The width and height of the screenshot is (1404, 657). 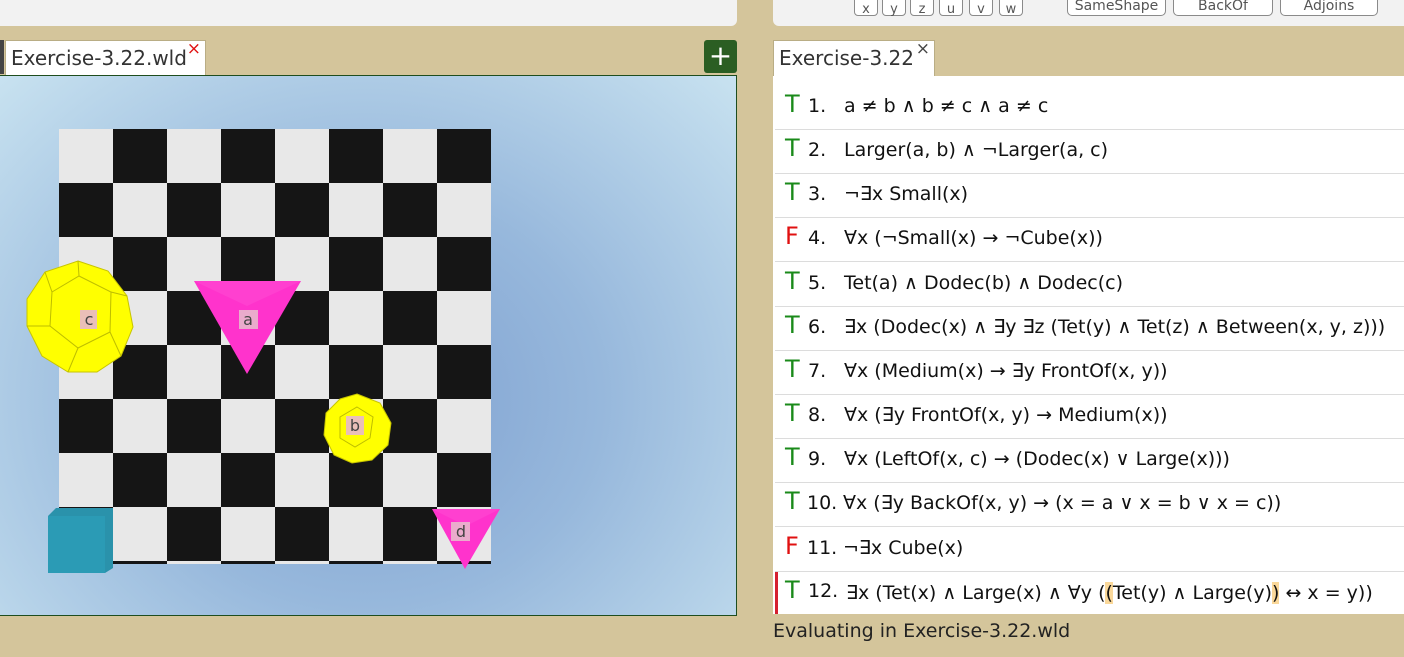 I want to click on variable-u-button: u, so click(x=951, y=8).